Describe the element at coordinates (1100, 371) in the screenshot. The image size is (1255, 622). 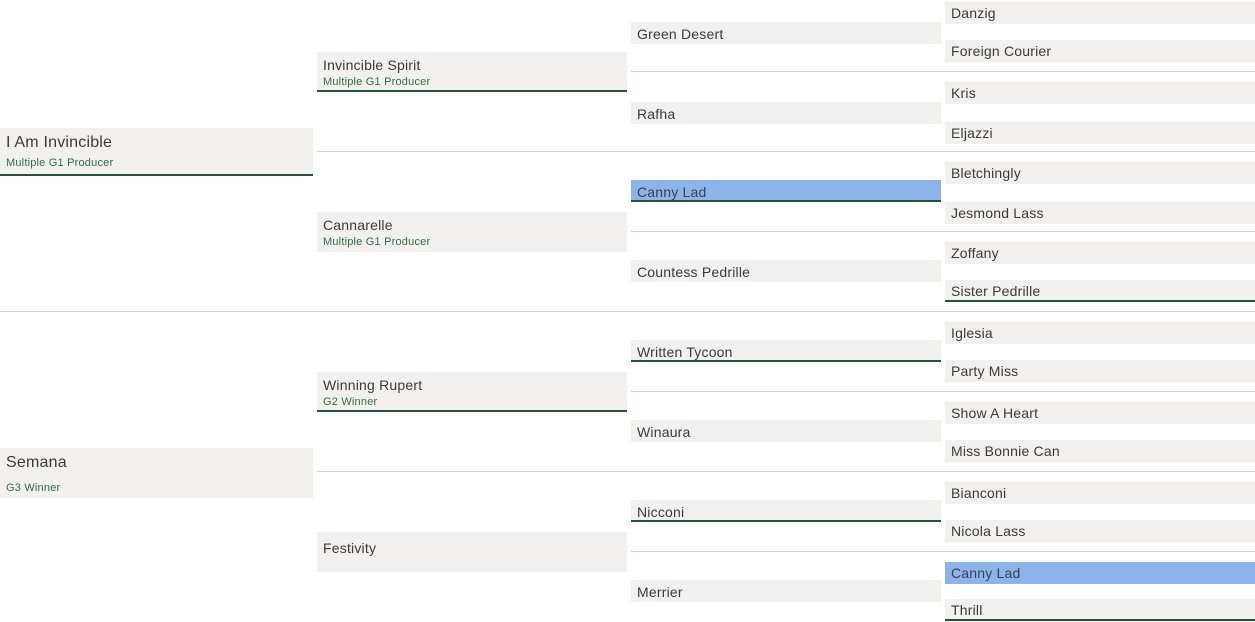
I see `pedigree-cell-gen4: Party Miss` at that location.